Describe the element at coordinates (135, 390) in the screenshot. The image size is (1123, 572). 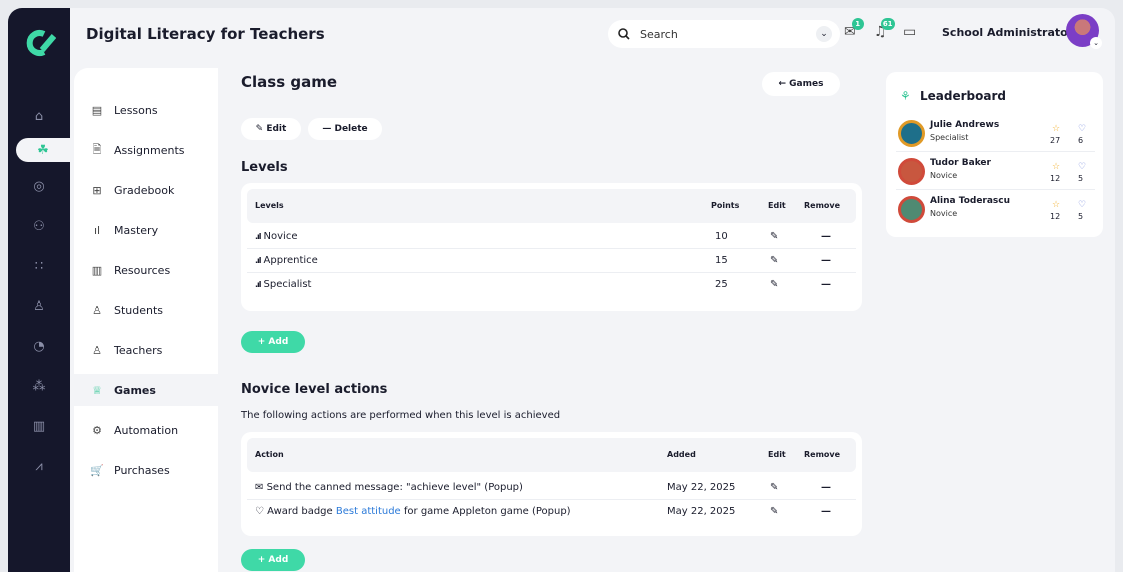
I see `subnav-label: Games` at that location.